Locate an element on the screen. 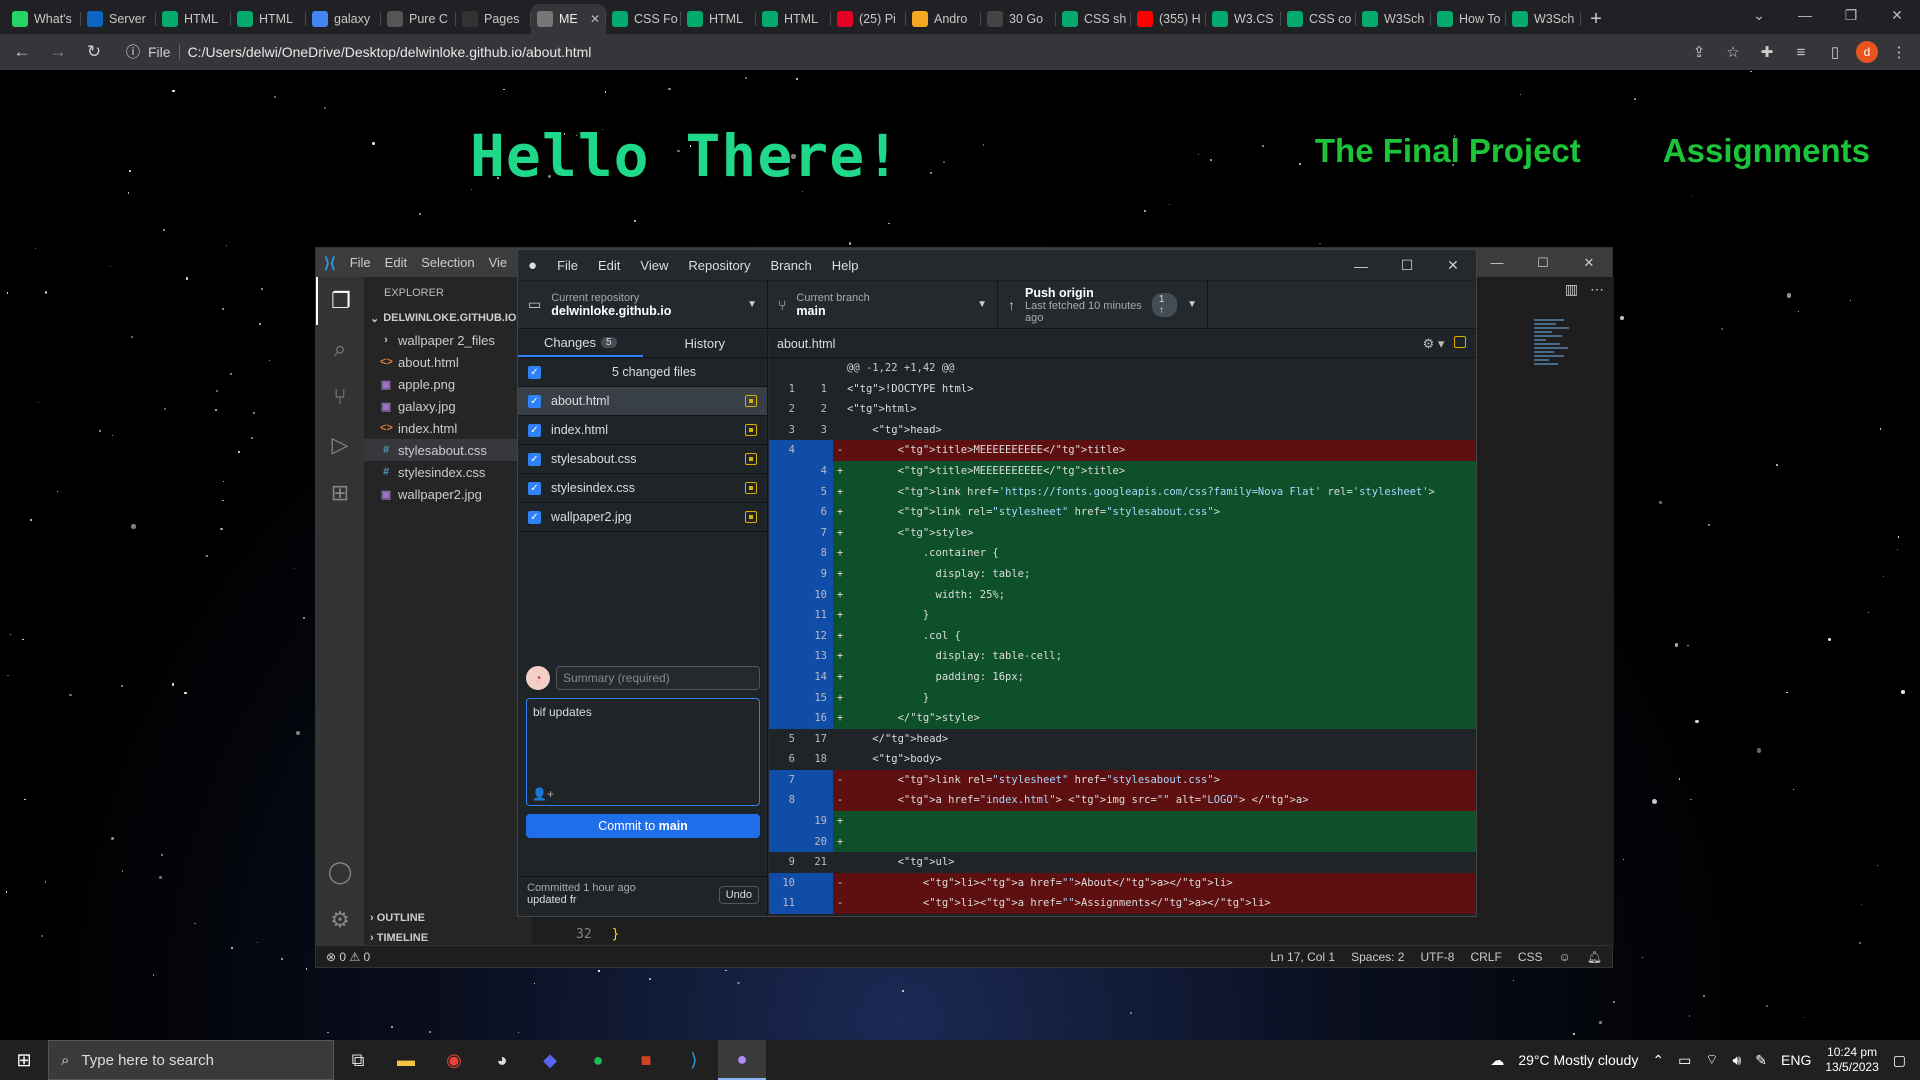  windows-start-icon: ⊞ is located at coordinates (24, 1060).